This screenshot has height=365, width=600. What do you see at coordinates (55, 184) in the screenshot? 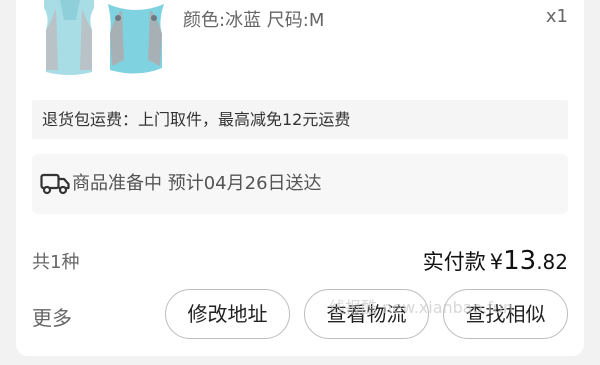
I see `truck-icon` at bounding box center [55, 184].